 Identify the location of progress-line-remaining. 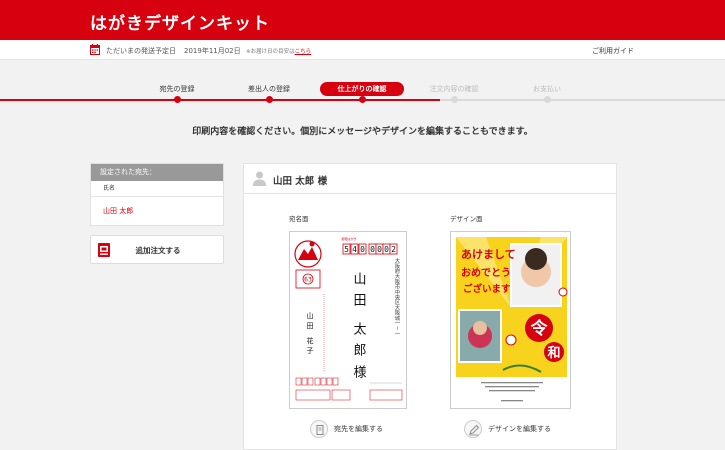
(582, 100).